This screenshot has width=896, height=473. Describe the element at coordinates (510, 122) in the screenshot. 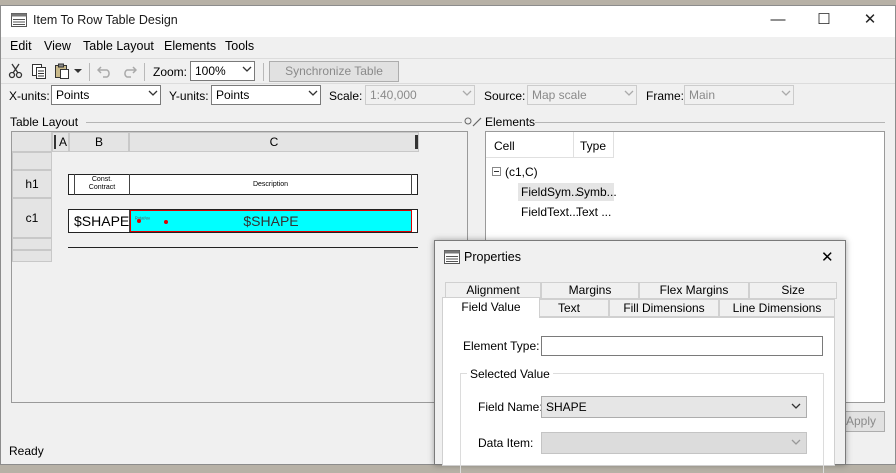

I see `elements-title: Elements` at that location.